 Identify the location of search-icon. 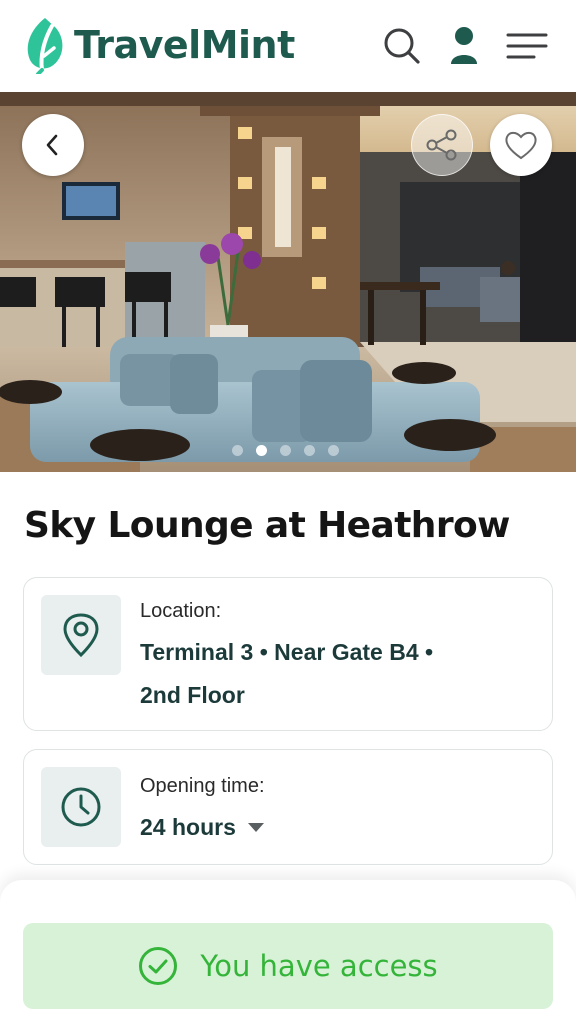
(402, 46).